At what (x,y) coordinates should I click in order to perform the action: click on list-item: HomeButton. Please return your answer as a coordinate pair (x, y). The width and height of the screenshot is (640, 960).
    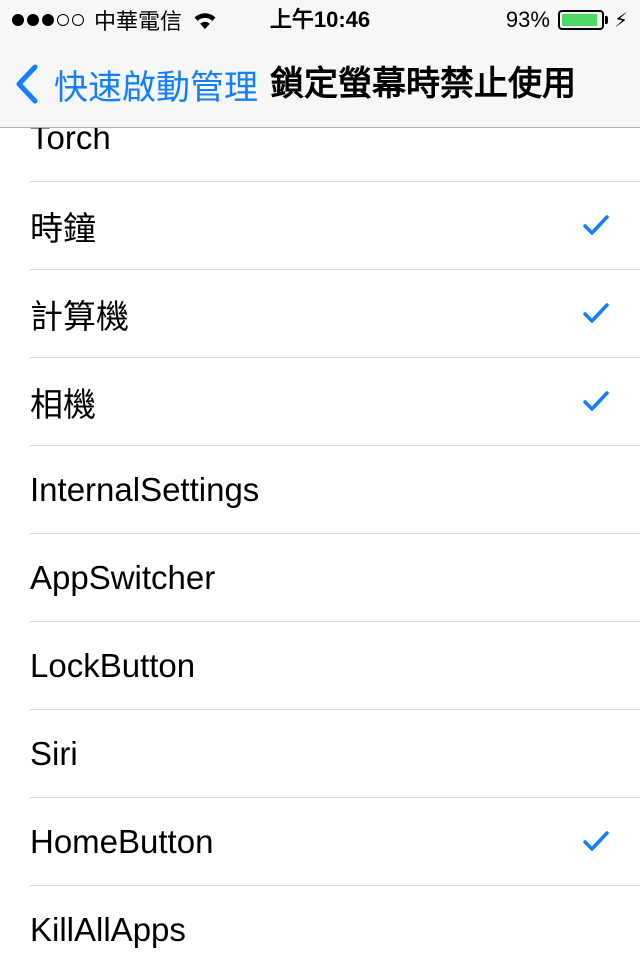
    Looking at the image, I should click on (335, 842).